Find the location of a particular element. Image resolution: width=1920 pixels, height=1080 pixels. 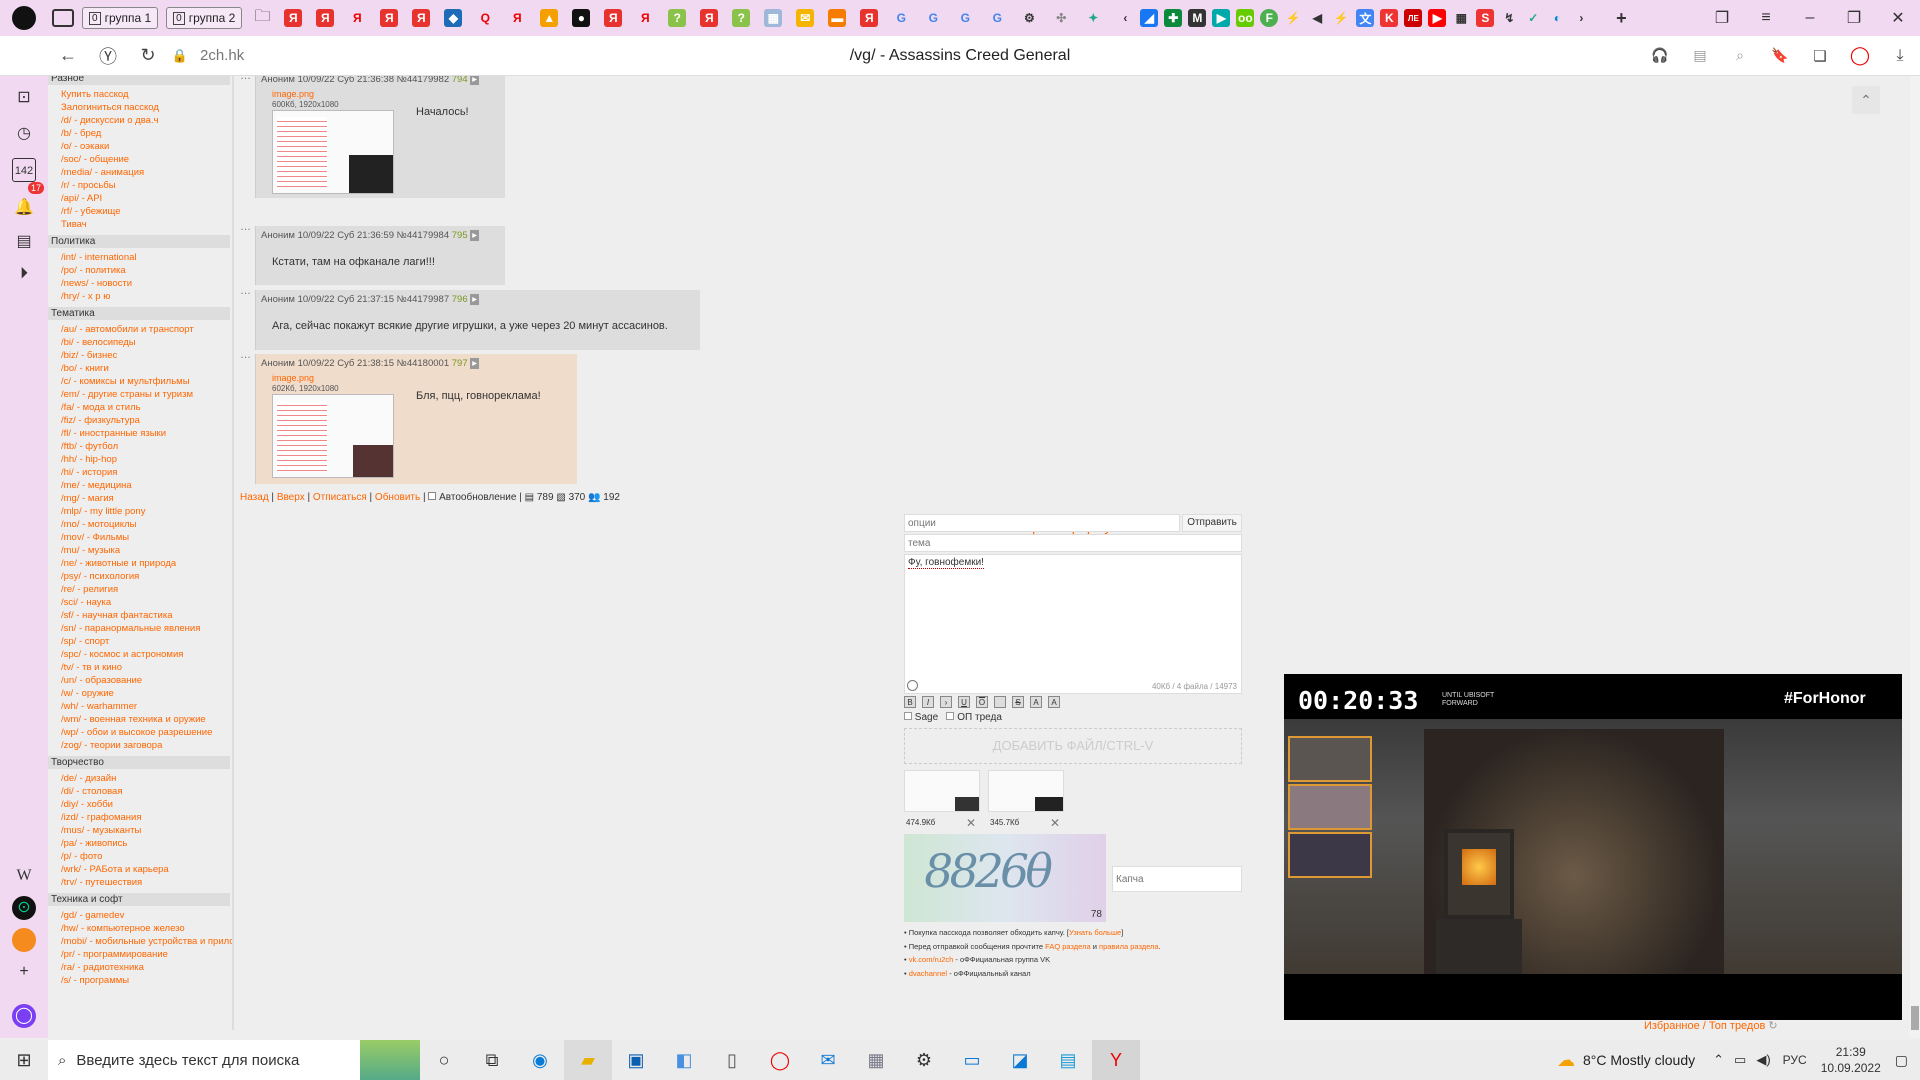

notes-icon: ▤ is located at coordinates (24, 242).